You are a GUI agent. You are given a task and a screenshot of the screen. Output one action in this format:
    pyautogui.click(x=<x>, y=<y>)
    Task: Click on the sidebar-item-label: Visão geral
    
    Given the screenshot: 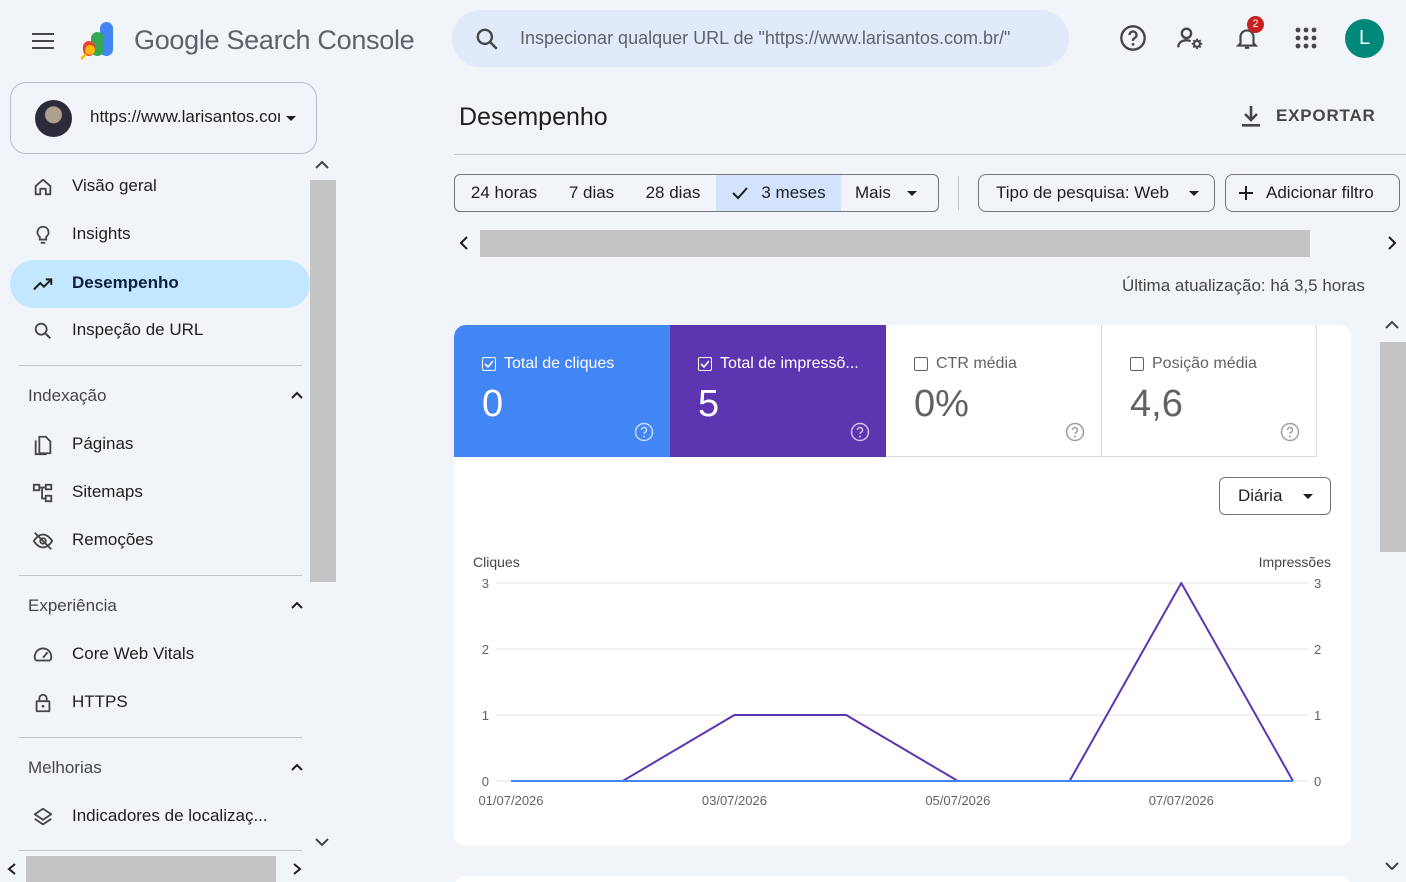 What is the action you would take?
    pyautogui.click(x=114, y=185)
    